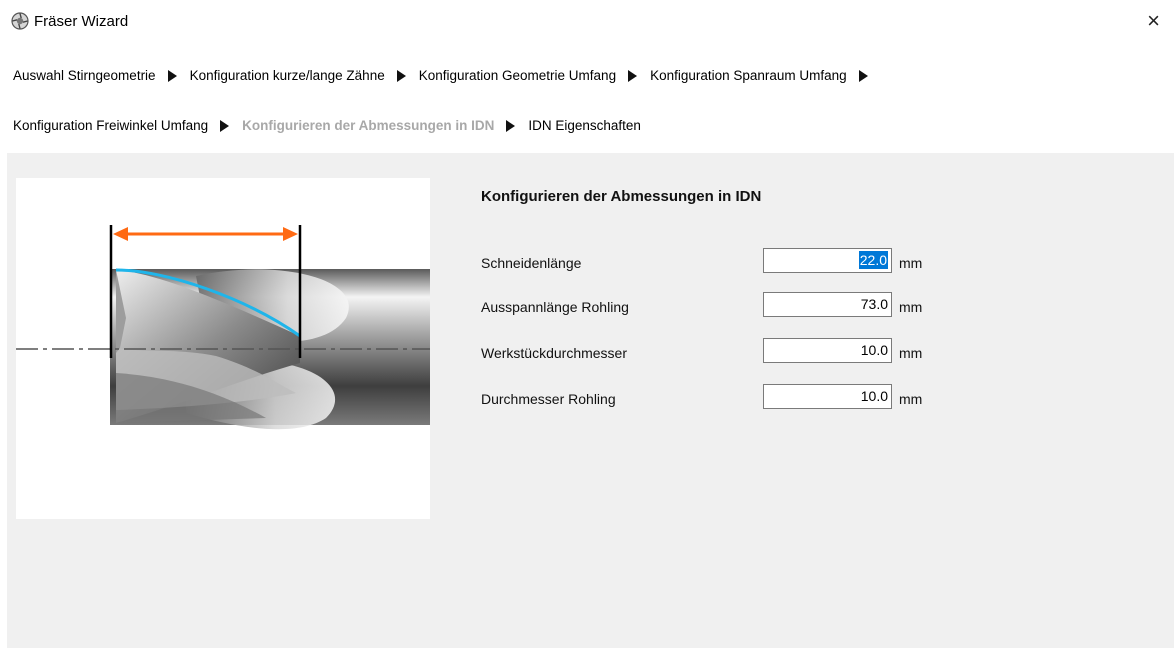 Image resolution: width=1174 pixels, height=648 pixels. What do you see at coordinates (20, 21) in the screenshot?
I see `wizard-app-icon` at bounding box center [20, 21].